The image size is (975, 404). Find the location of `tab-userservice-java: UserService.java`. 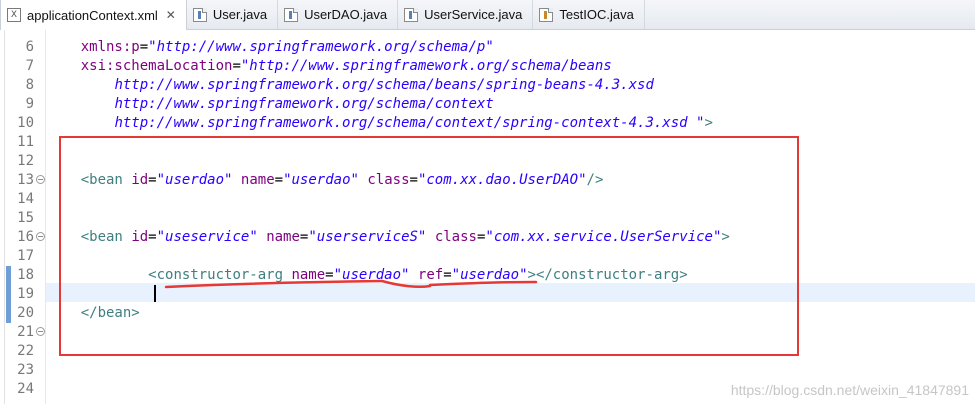

tab-userservice-java: UserService.java is located at coordinates (466, 14).